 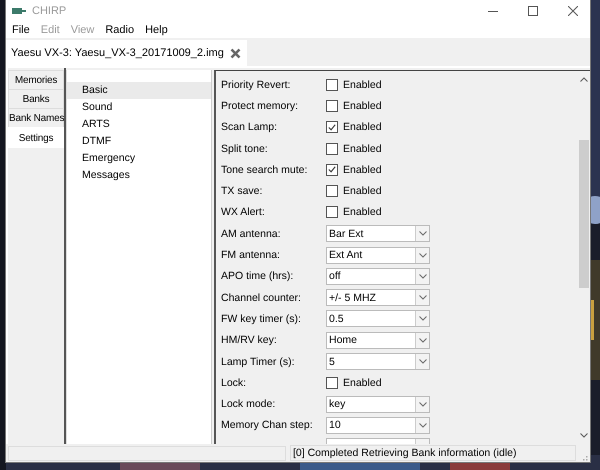 I want to click on dropdown: off, so click(x=378, y=276).